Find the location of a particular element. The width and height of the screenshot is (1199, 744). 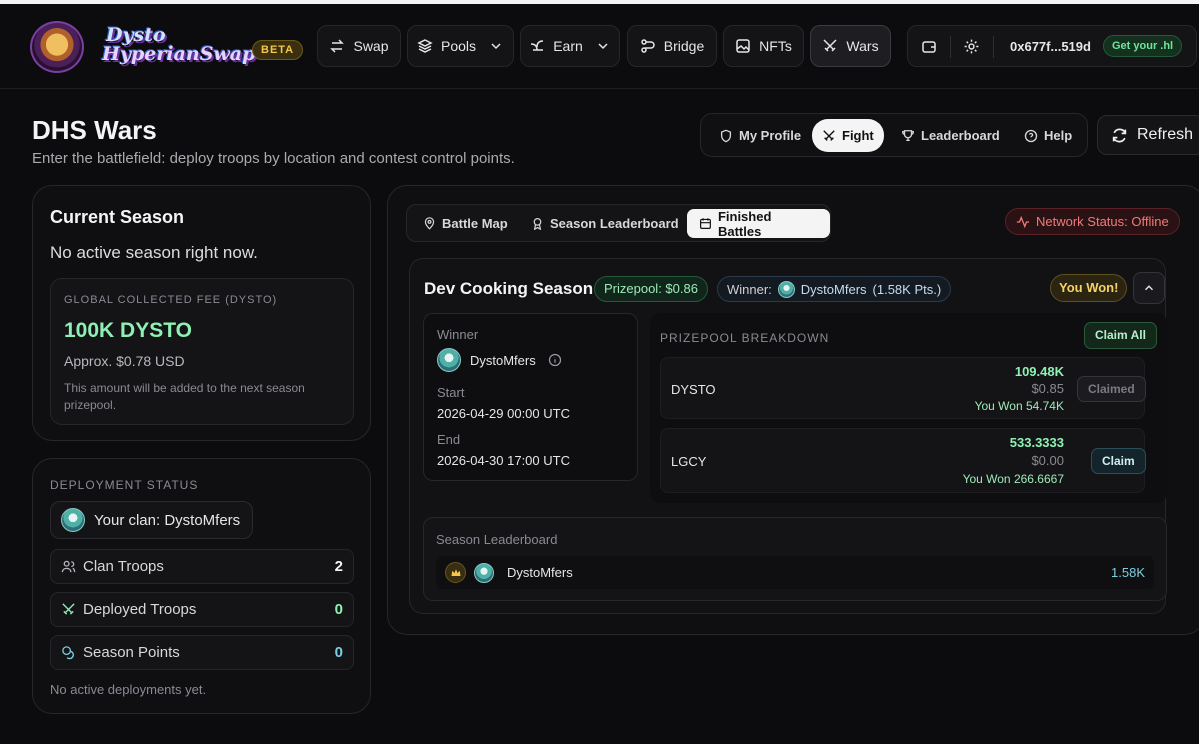

stat-clan-troops-value: 2 is located at coordinates (338, 566).